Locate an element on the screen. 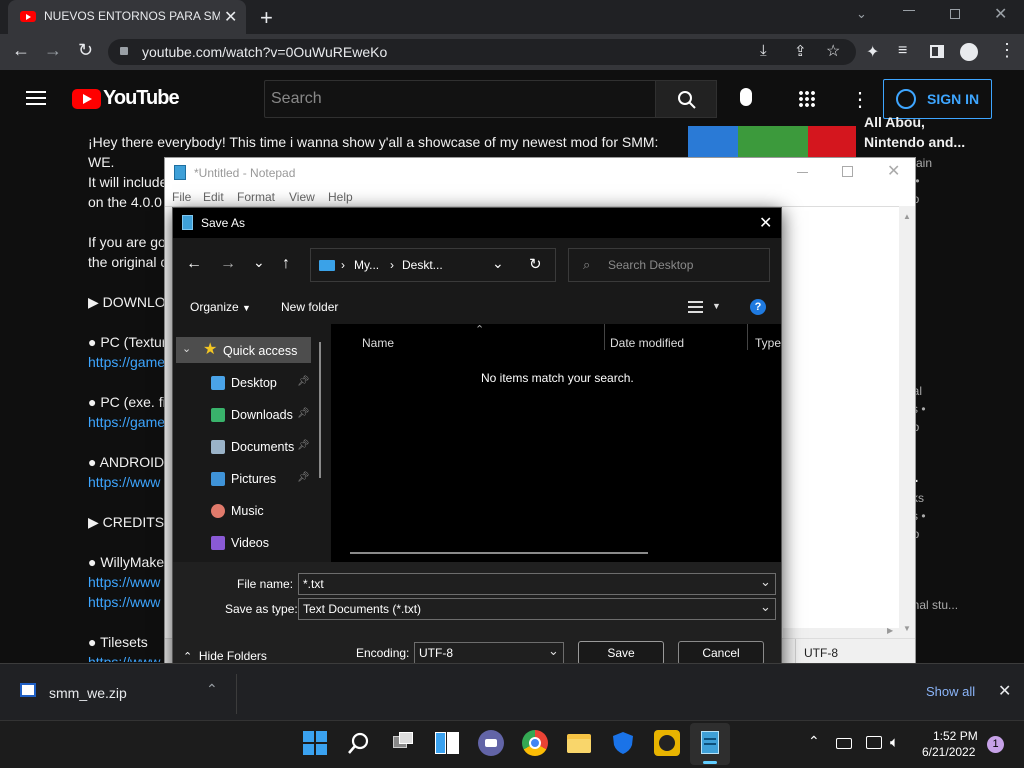 This screenshot has width=1024, height=768. widgets-icon is located at coordinates (447, 743).